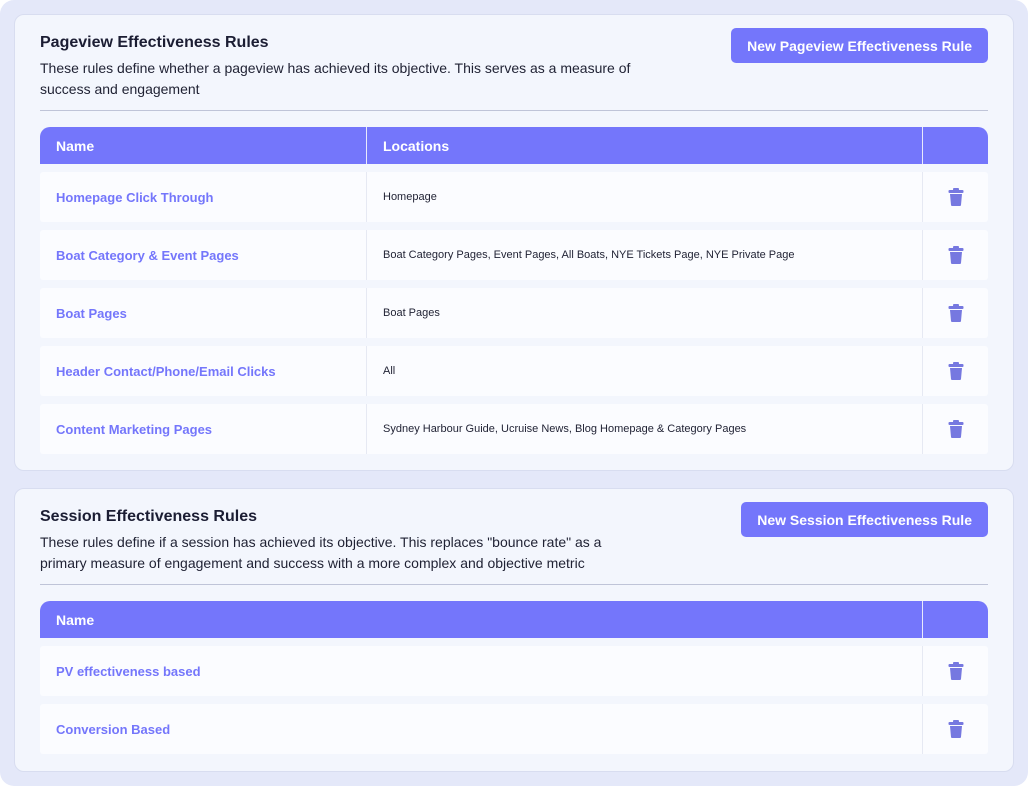  What do you see at coordinates (514, 313) in the screenshot?
I see `table-row: Boat Pages Boat Pages` at bounding box center [514, 313].